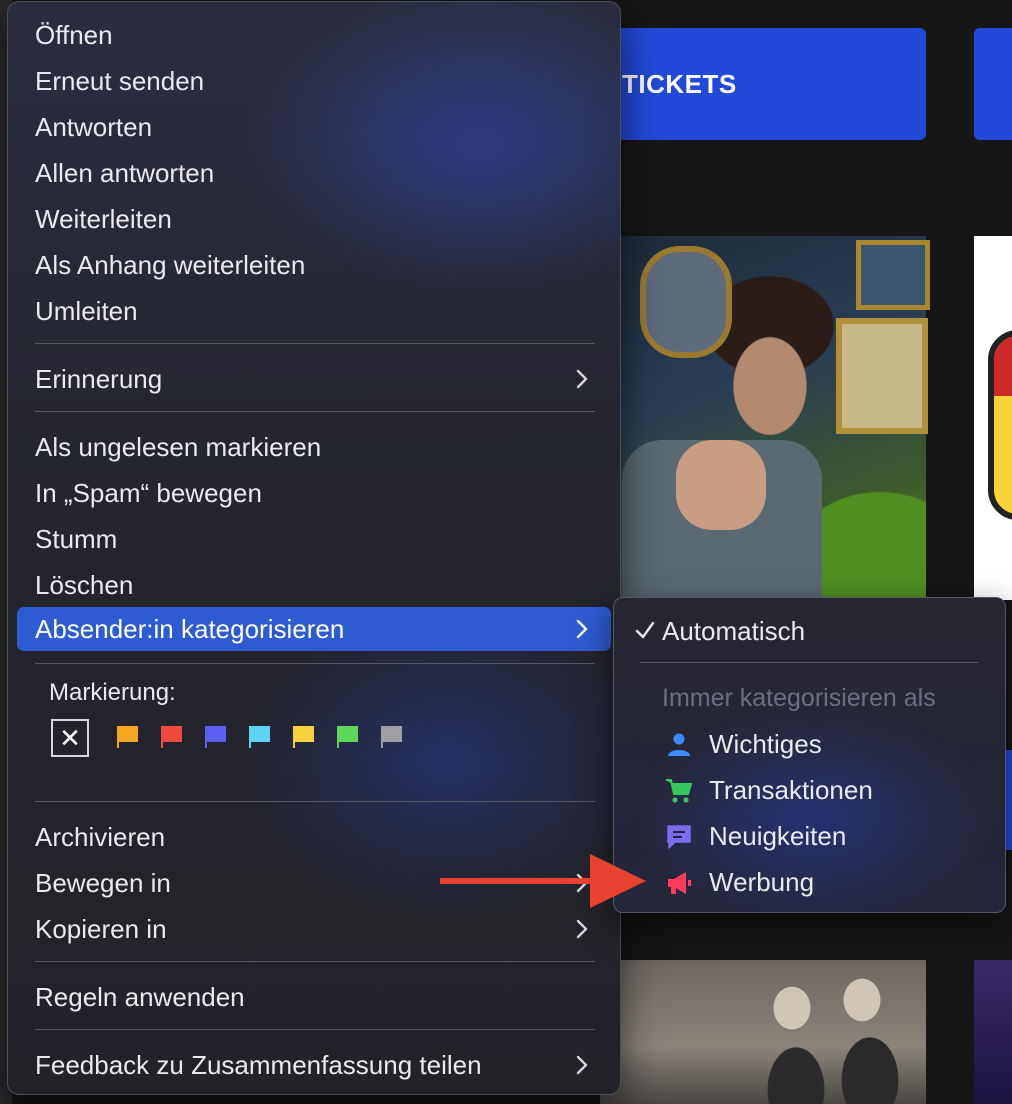 The image size is (1012, 1104). What do you see at coordinates (1000, 425) in the screenshot?
I see `right-promo-badge` at bounding box center [1000, 425].